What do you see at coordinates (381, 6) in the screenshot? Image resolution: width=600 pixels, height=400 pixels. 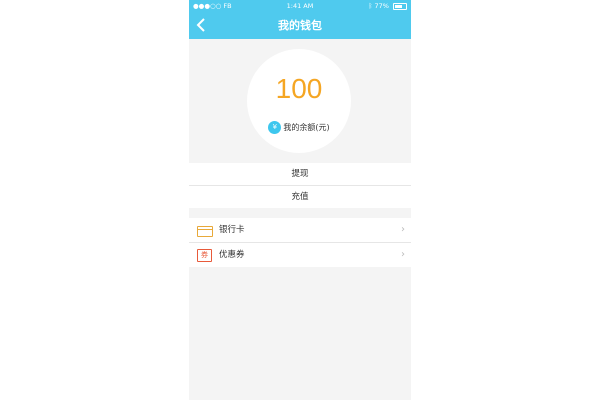 I see `battery-percent: 77%` at bounding box center [381, 6].